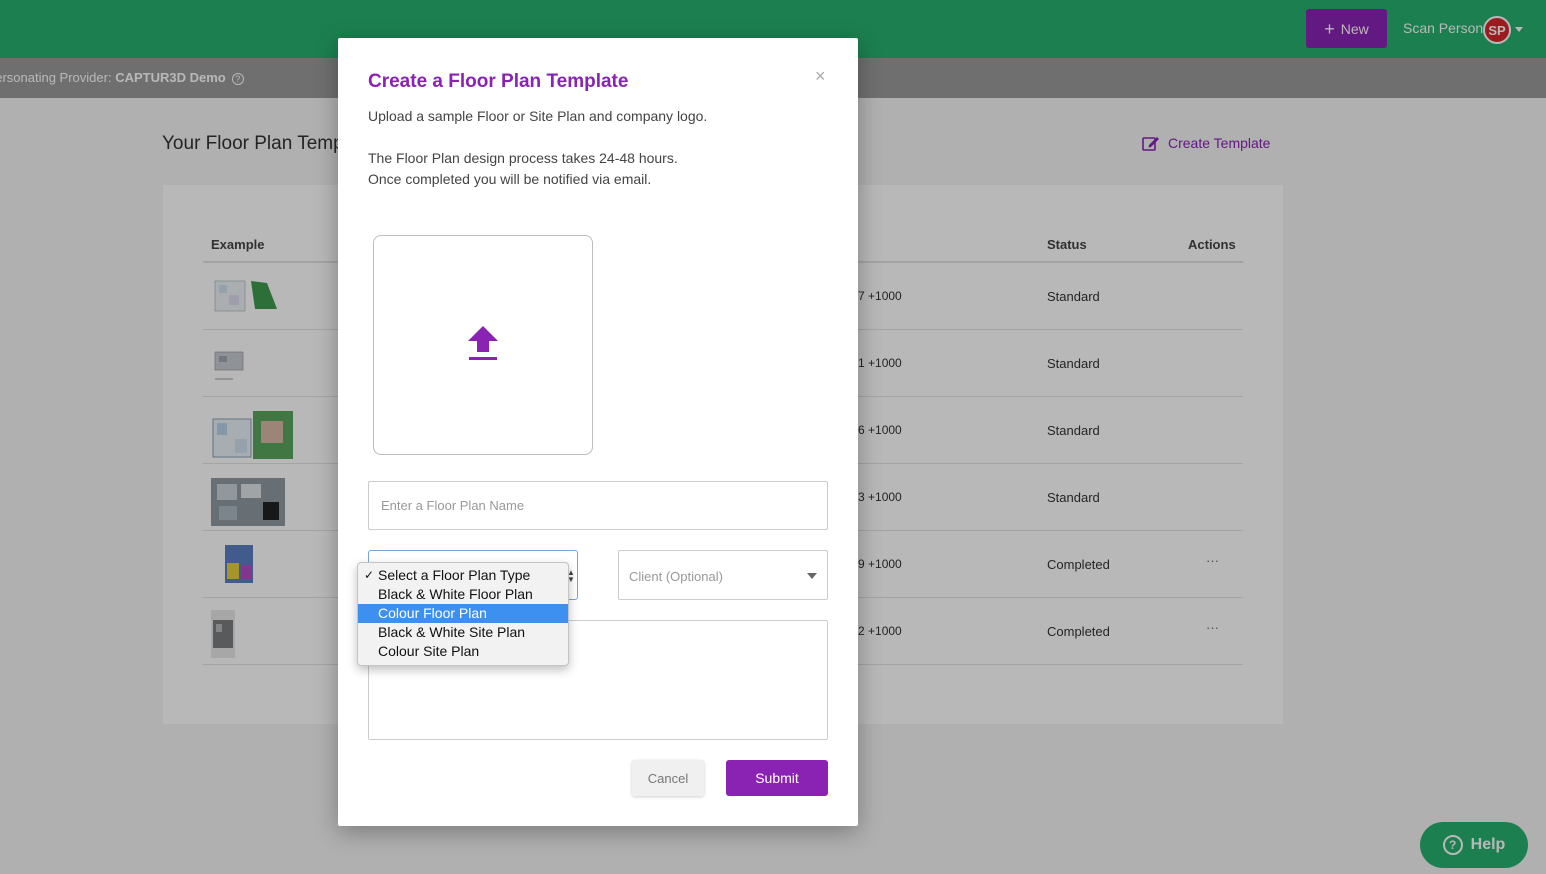 The height and width of the screenshot is (874, 1546). Describe the element at coordinates (452, 632) in the screenshot. I see `option-label: Black & White Site Plan` at that location.